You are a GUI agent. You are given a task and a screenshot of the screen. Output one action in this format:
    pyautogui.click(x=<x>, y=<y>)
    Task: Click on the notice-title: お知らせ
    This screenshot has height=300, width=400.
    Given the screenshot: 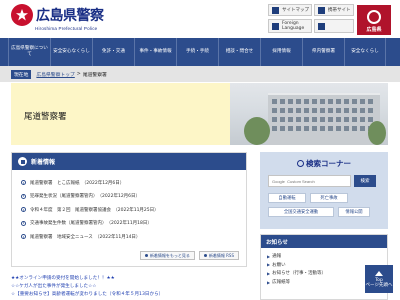 What is the action you would take?
    pyautogui.click(x=324, y=241)
    